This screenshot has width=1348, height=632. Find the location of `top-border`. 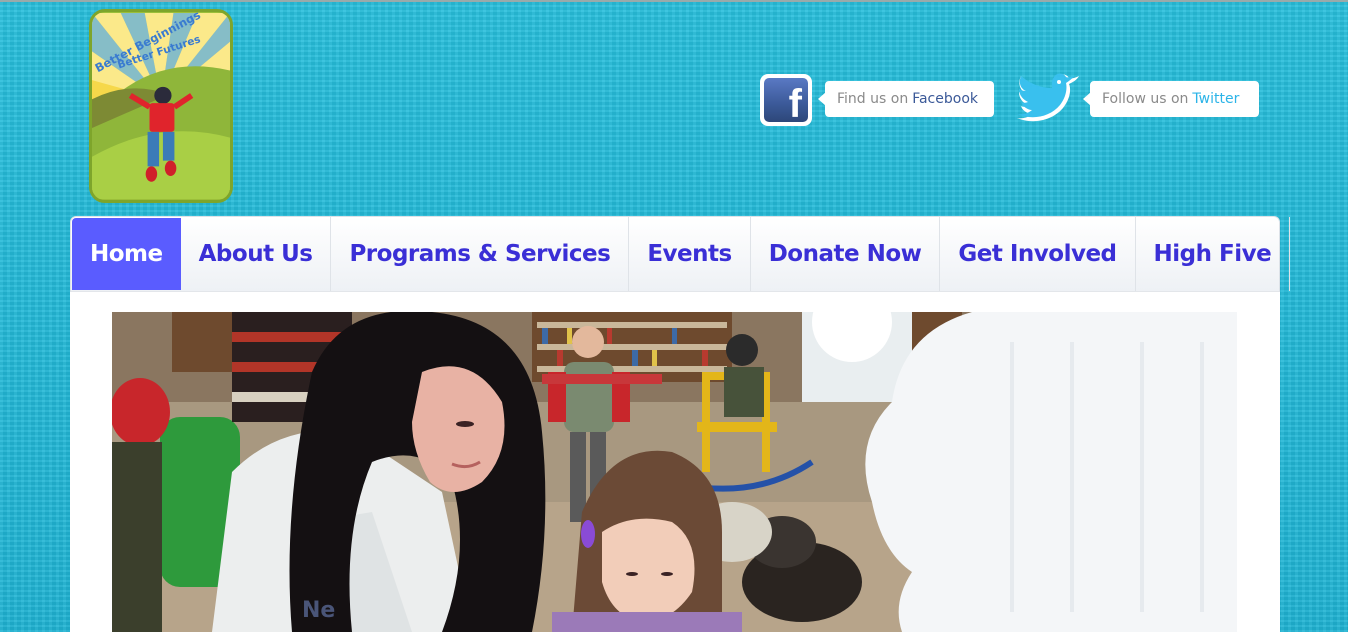

top-border is located at coordinates (674, 1).